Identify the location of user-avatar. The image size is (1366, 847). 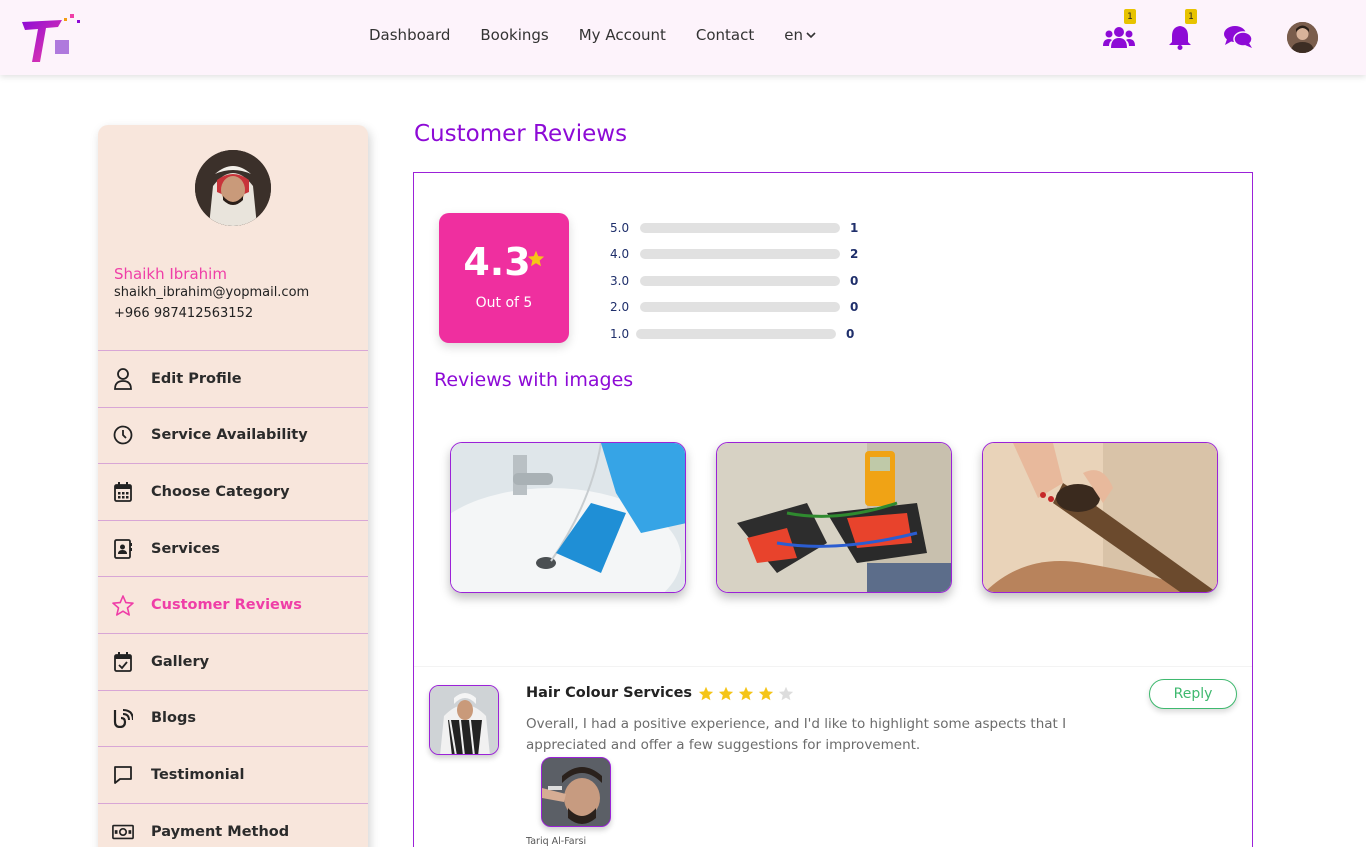
(1302, 37).